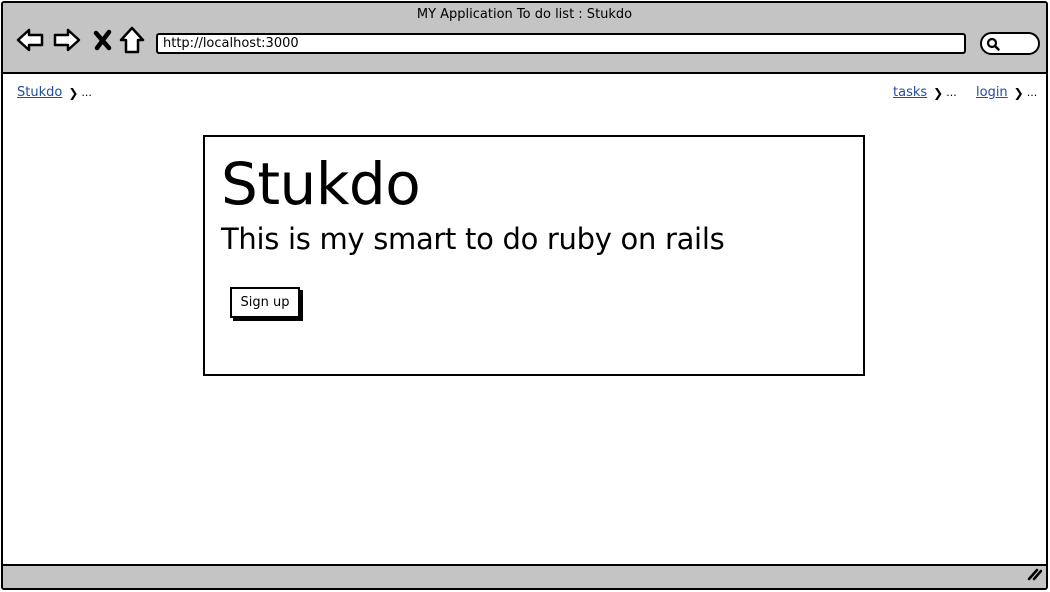  Describe the element at coordinates (992, 92) in the screenshot. I see `login-link: login` at that location.